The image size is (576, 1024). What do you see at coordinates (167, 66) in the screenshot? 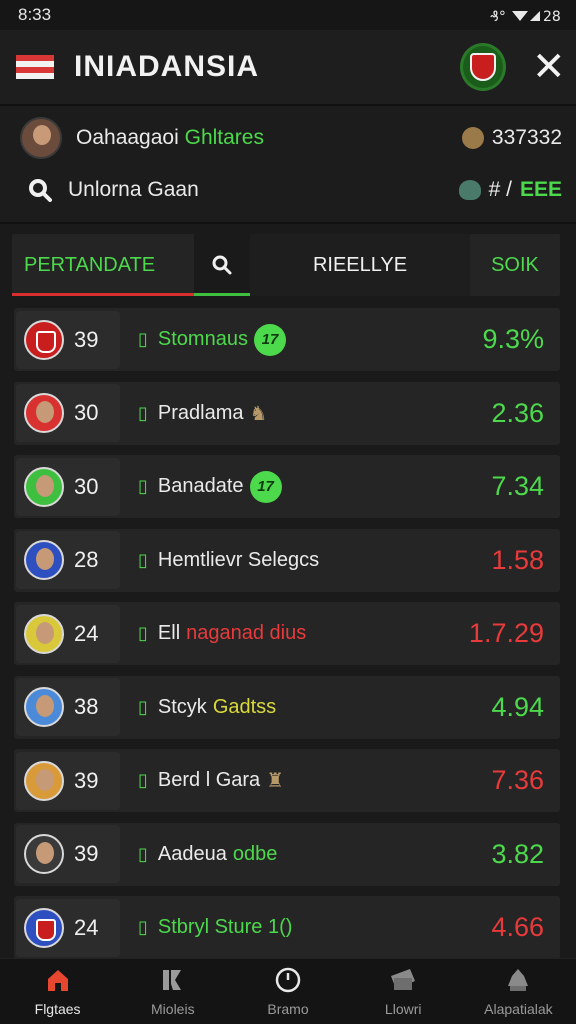
I see `app-title: INIADANSIA` at bounding box center [167, 66].